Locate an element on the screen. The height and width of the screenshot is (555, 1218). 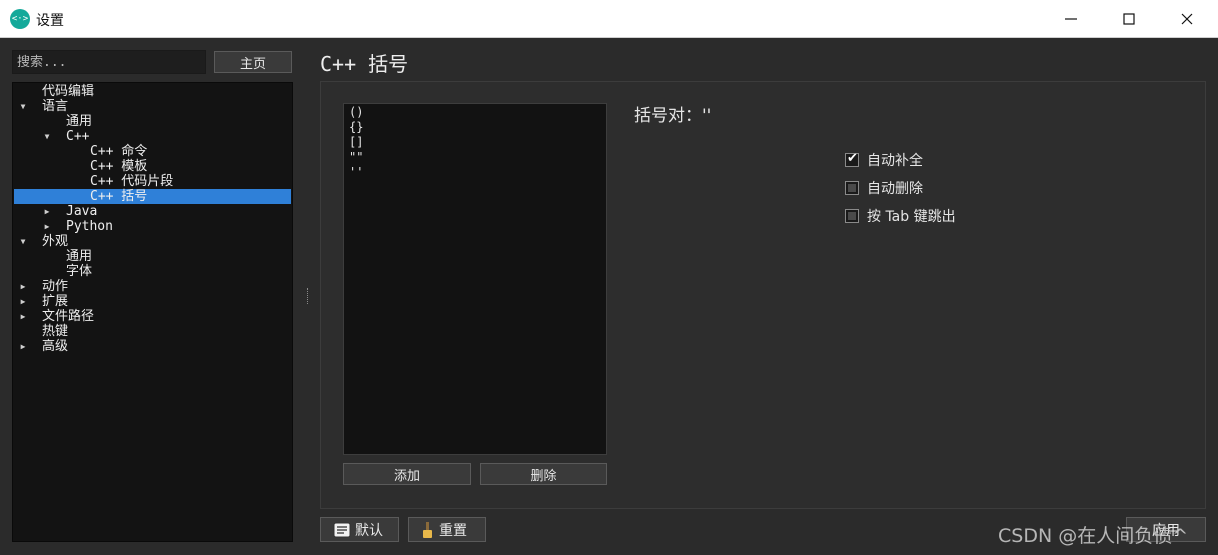
tree-item-label: 语言 is located at coordinates (55, 106).